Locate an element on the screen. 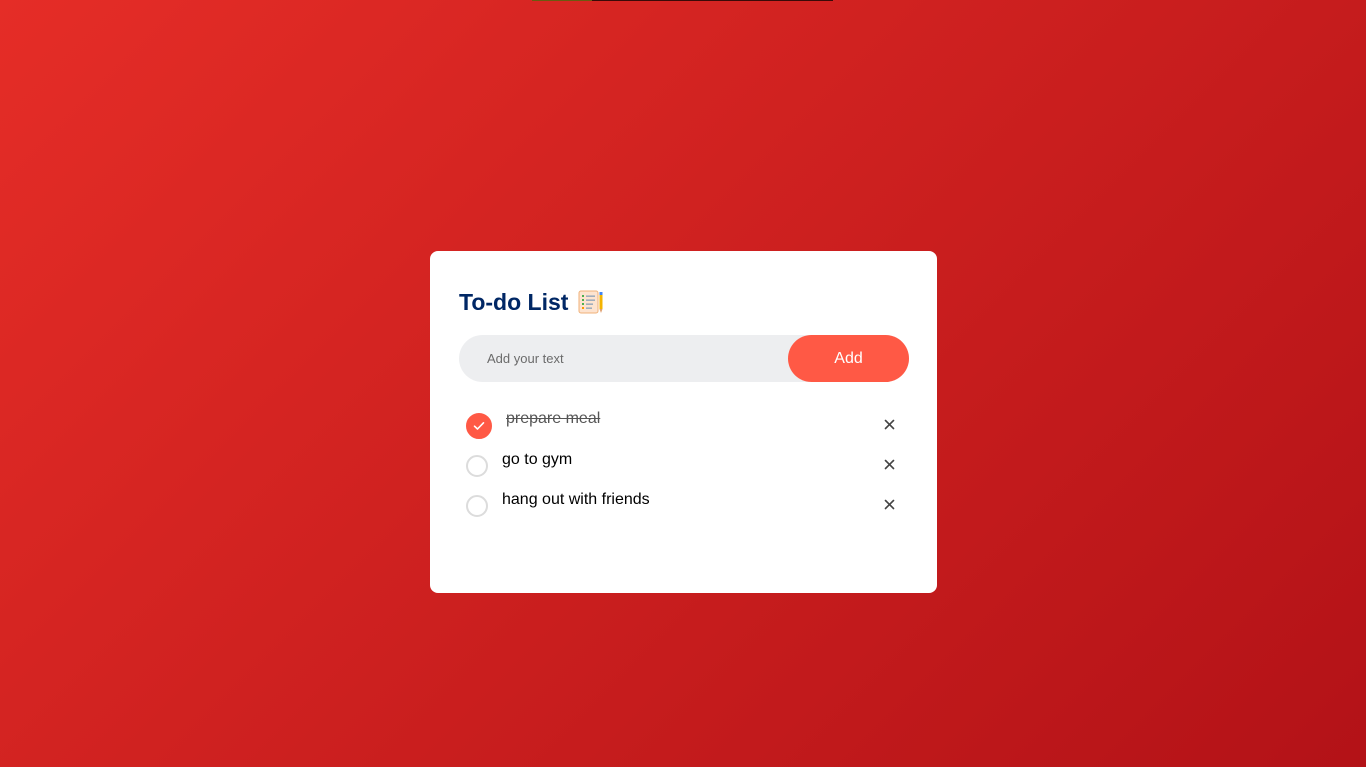 The height and width of the screenshot is (767, 1366). task-item: hang out with friends is located at coordinates (683, 506).